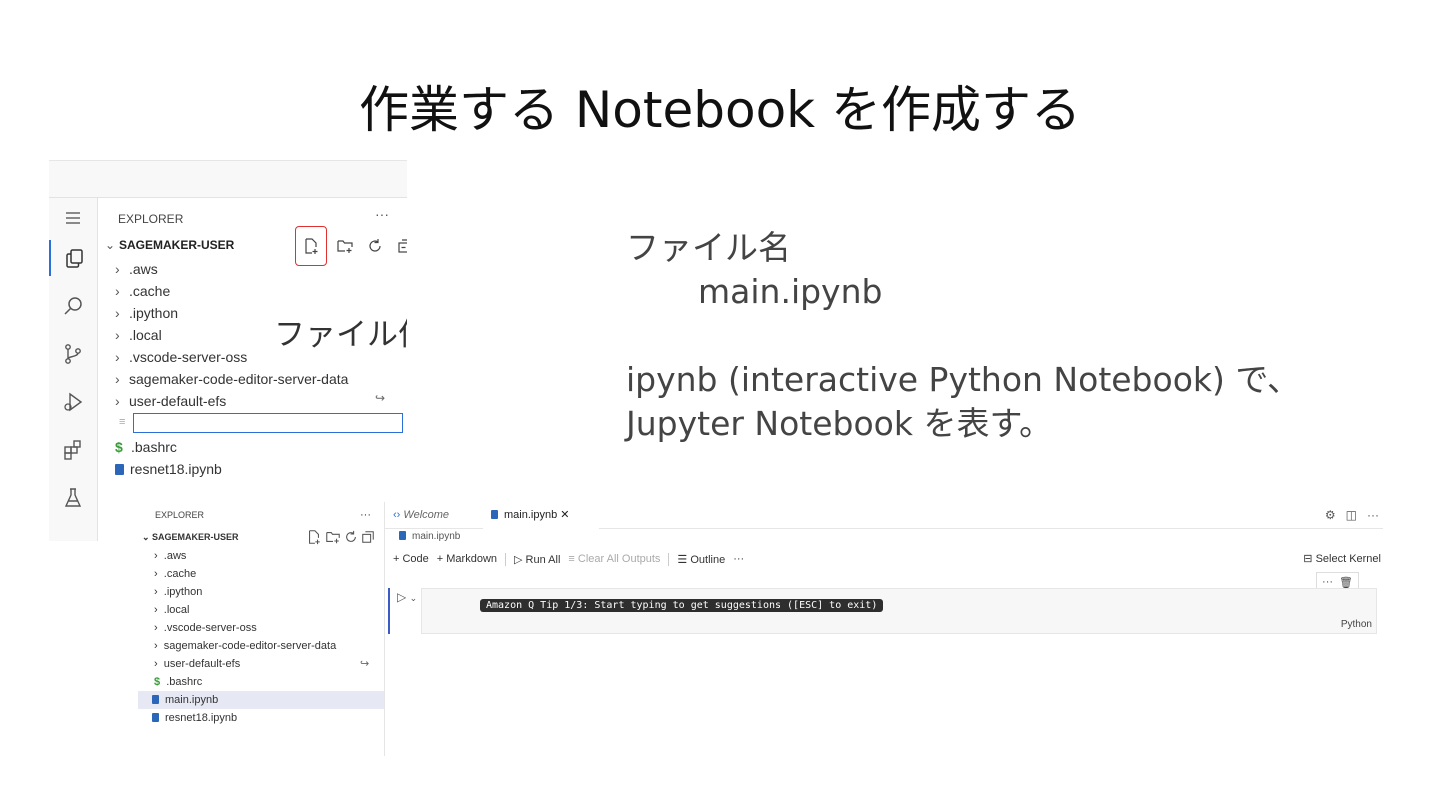 Image resolution: width=1440 pixels, height=810 pixels. I want to click on title-bar, so click(228, 179).